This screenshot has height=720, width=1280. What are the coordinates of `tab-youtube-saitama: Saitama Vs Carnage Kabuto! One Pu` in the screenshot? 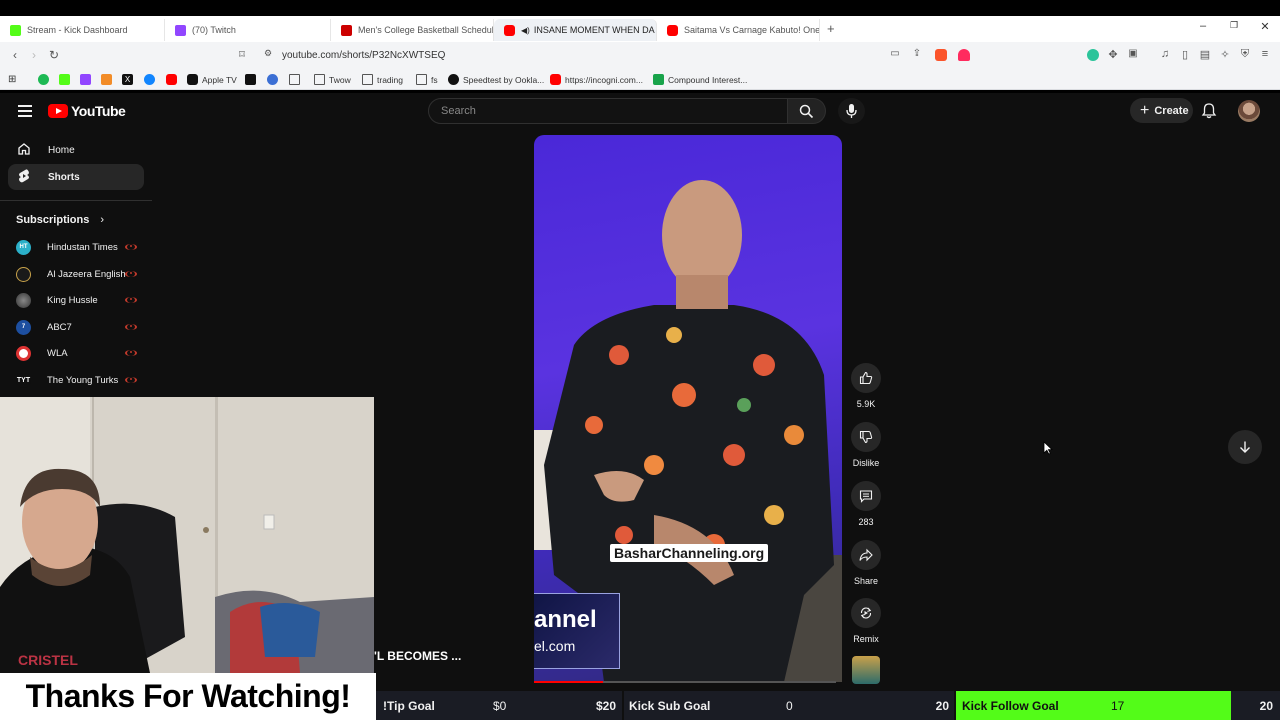 It's located at (738, 30).